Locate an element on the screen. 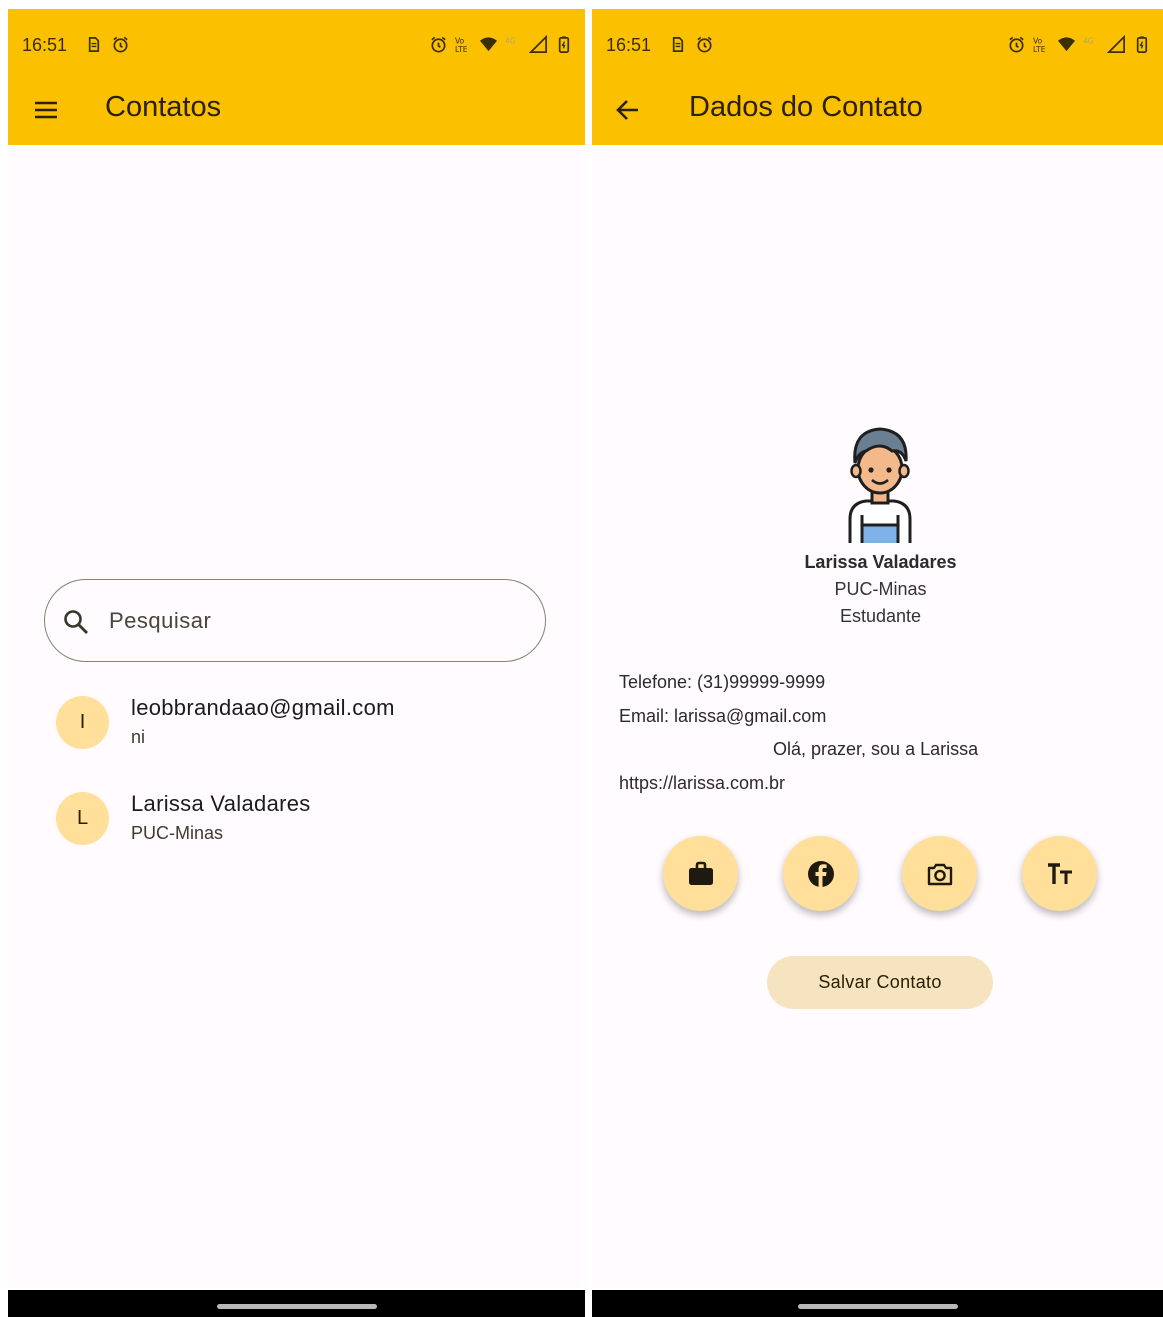  list-item: I leobbrandaao@gmail.com ni is located at coordinates (296, 726).